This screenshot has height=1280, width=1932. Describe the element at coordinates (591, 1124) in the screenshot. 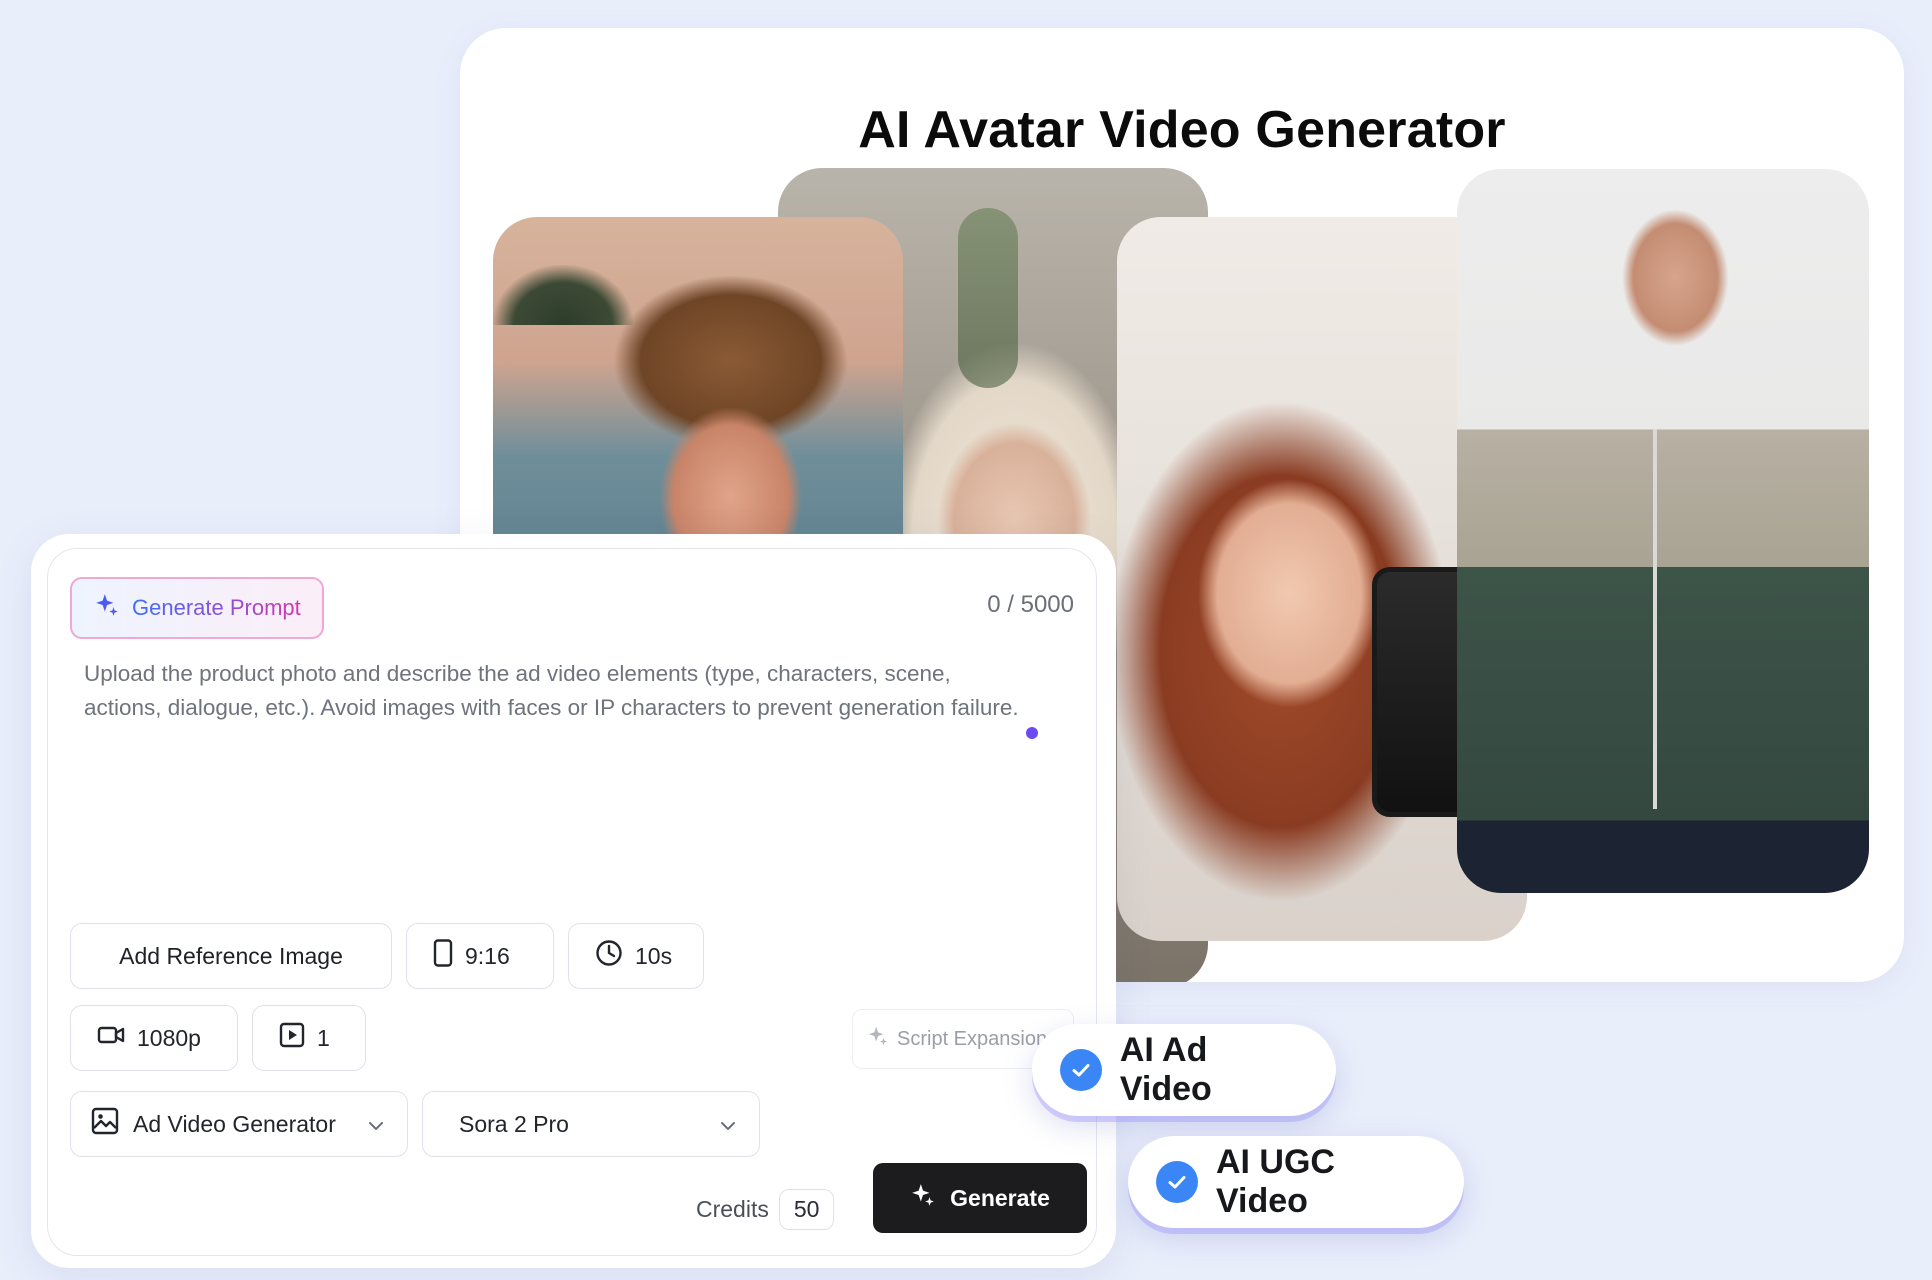

I see `model-select: Sora 2 Pro` at that location.